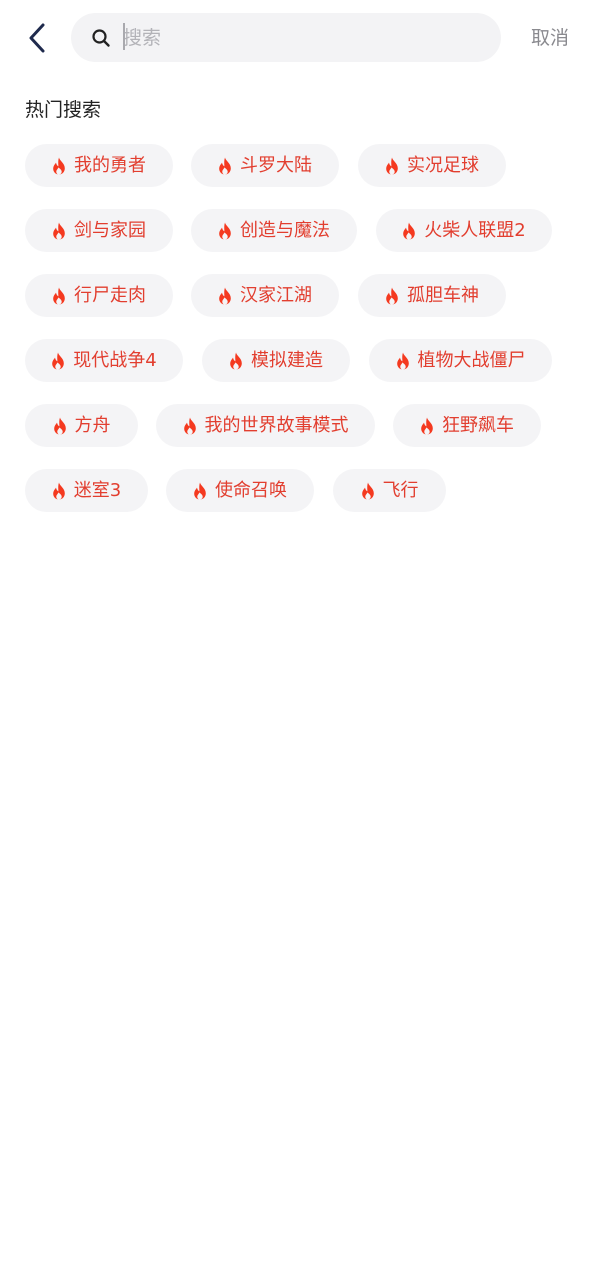 The width and height of the screenshot is (594, 1280). I want to click on hot-search-tag: 斗罗大陆, so click(265, 165).